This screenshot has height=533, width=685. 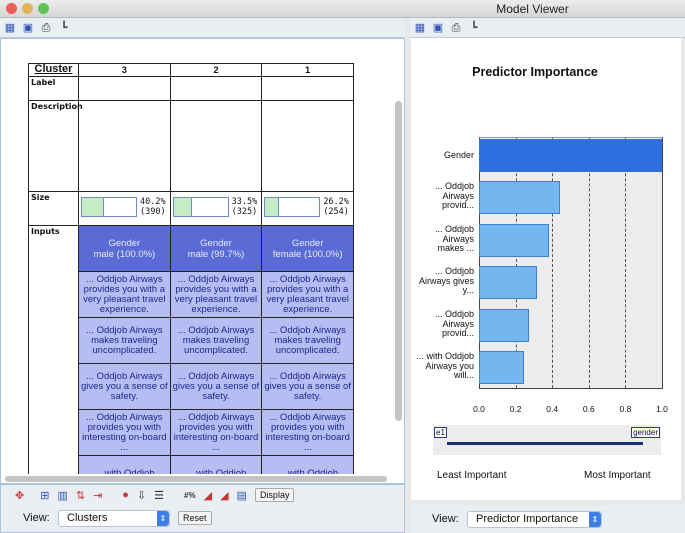 I want to click on description-row-label: Description, so click(x=55, y=146).